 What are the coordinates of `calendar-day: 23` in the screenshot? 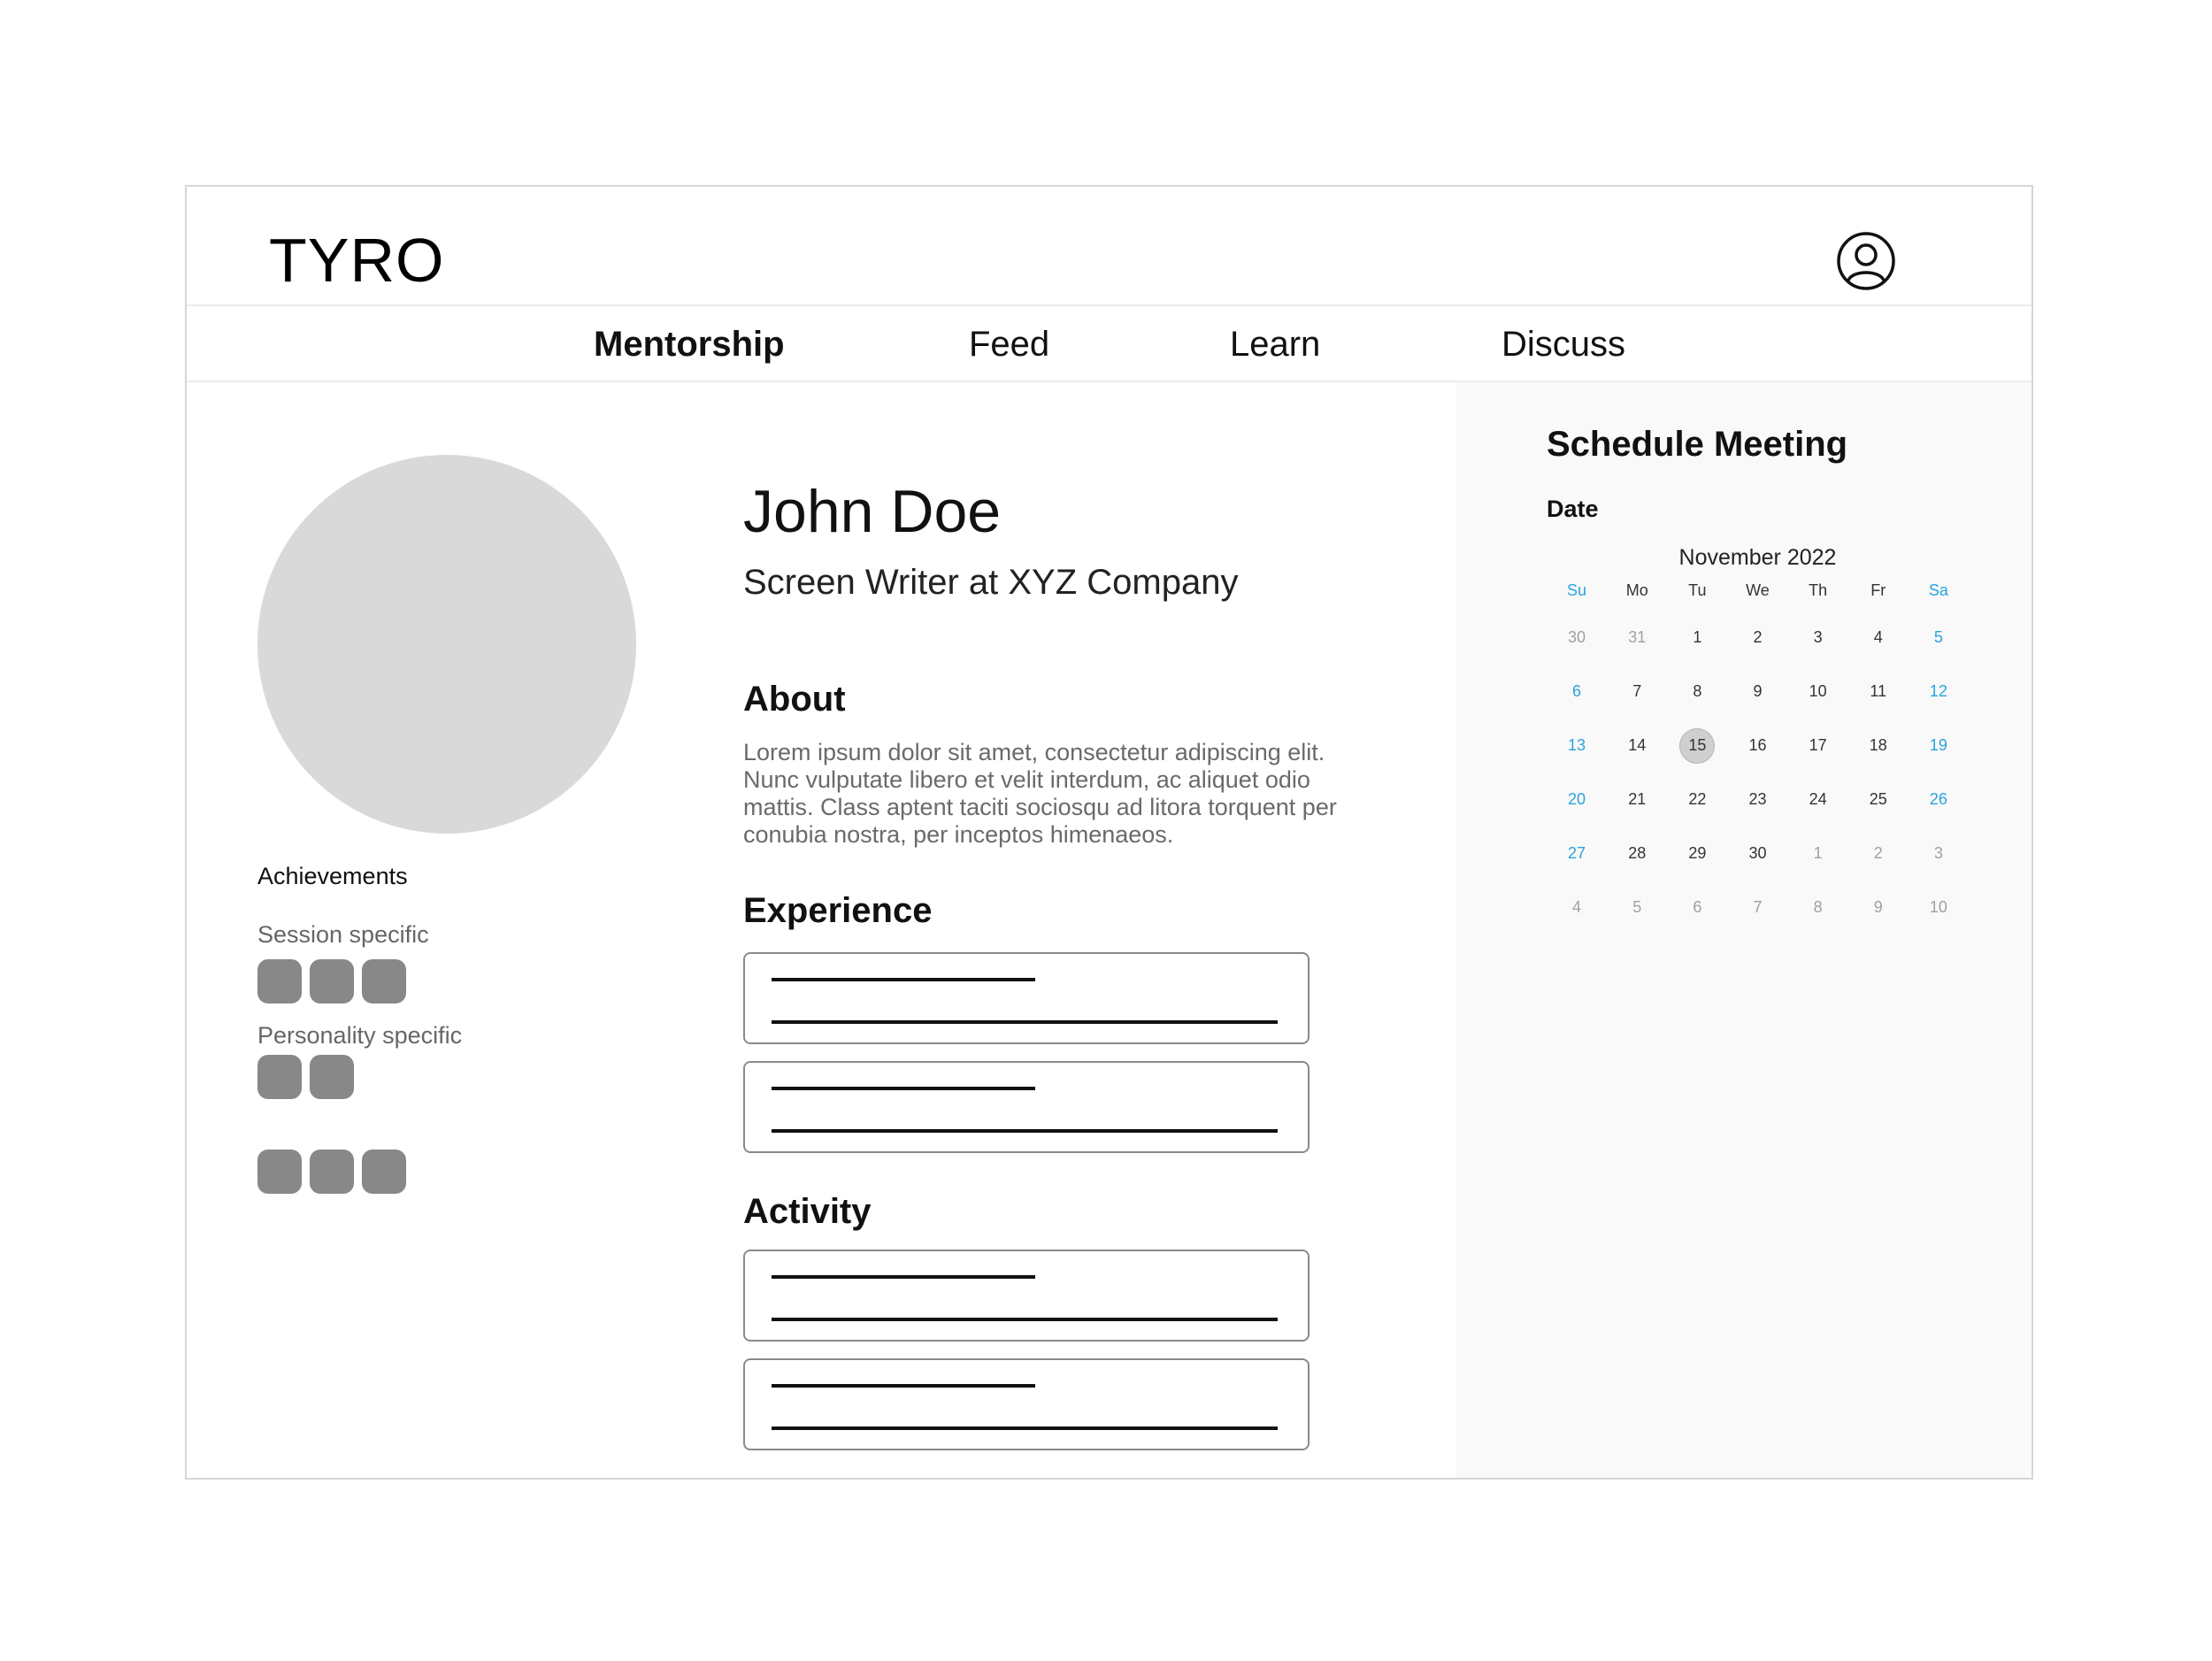 It's located at (1757, 800).